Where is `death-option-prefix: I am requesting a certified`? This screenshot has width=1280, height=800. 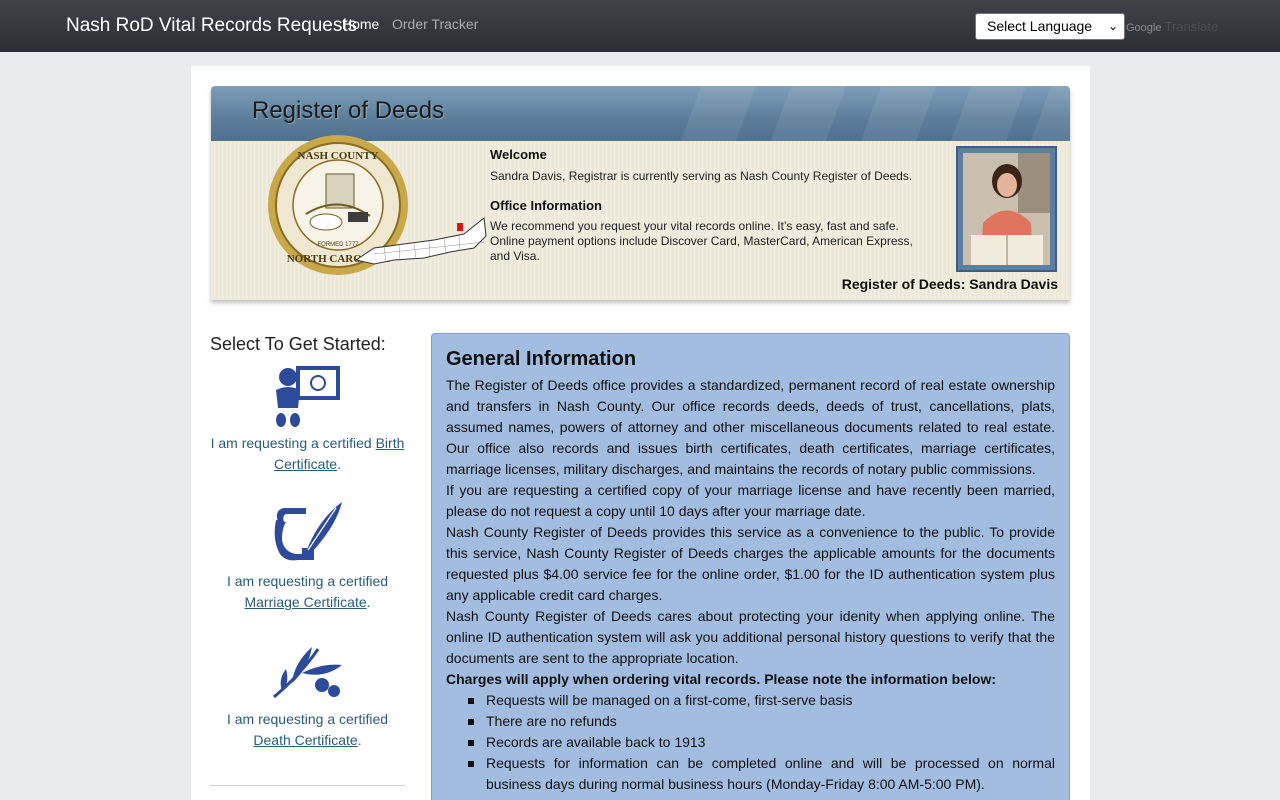 death-option-prefix: I am requesting a certified is located at coordinates (307, 719).